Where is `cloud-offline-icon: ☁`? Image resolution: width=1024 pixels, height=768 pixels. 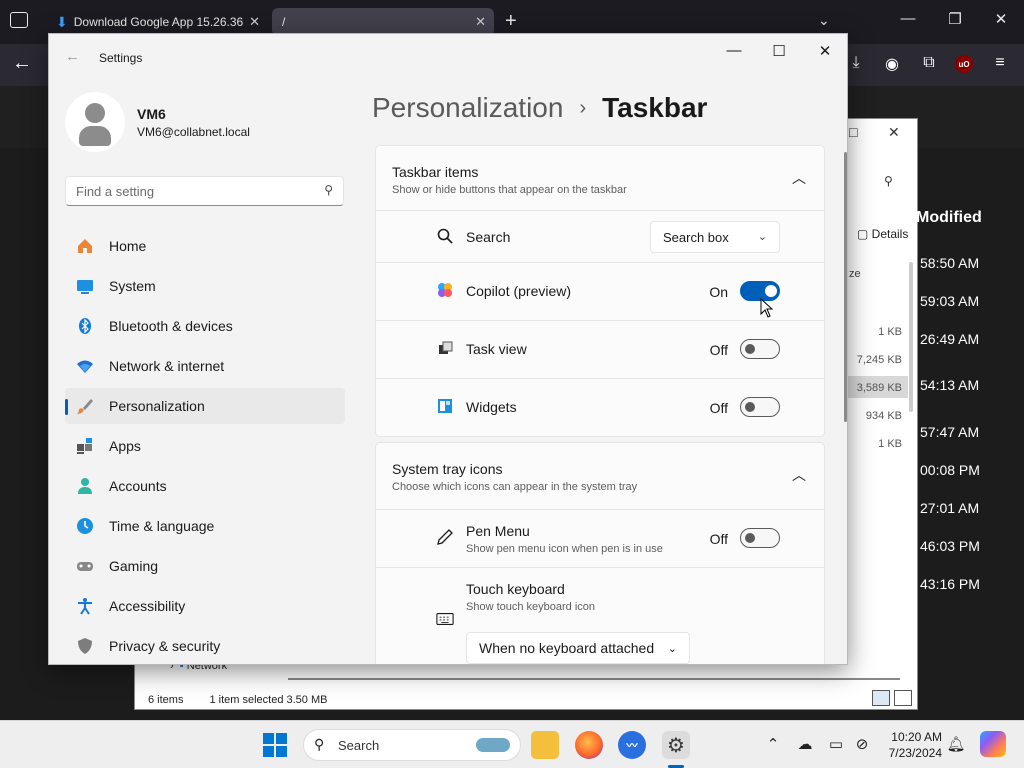 cloud-offline-icon: ☁ is located at coordinates (805, 744).